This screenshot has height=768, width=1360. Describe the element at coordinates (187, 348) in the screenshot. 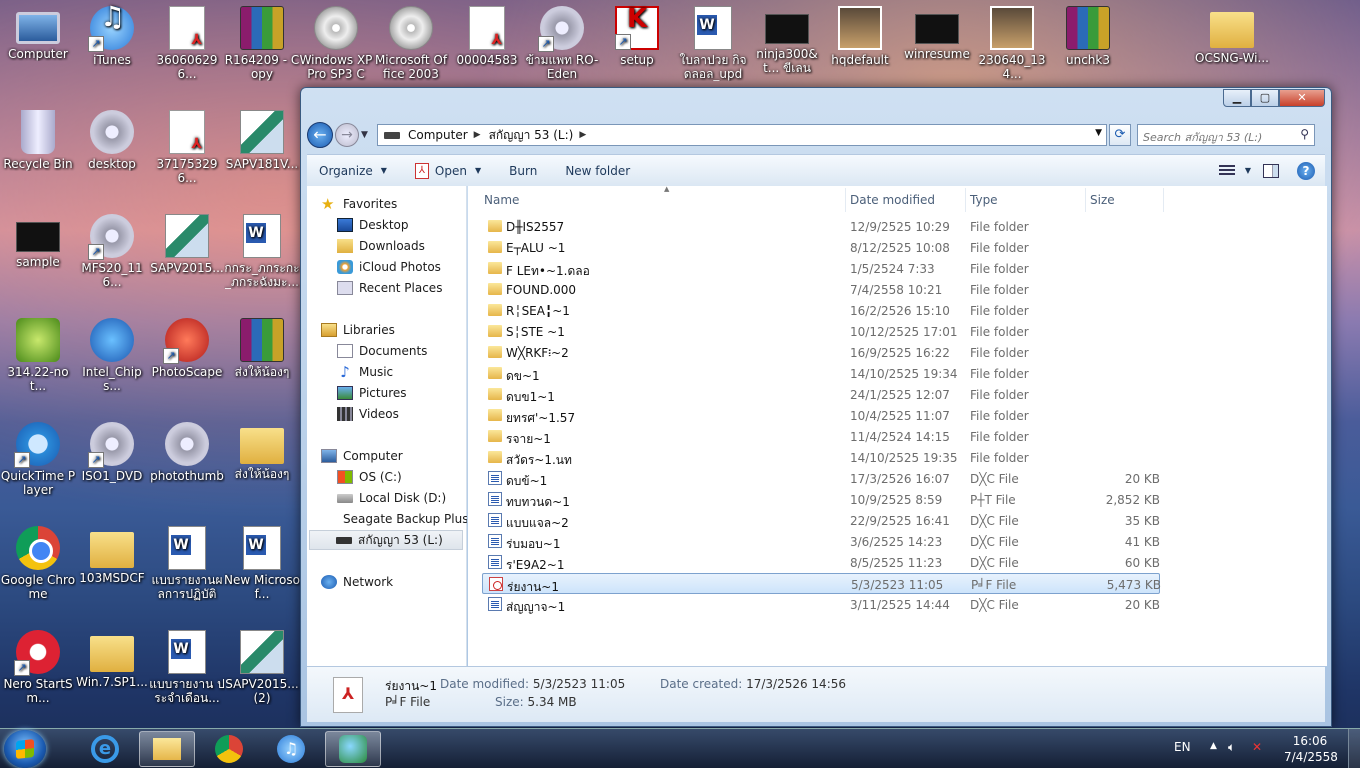

I see `desktop-icon-item: PhotoScape` at that location.